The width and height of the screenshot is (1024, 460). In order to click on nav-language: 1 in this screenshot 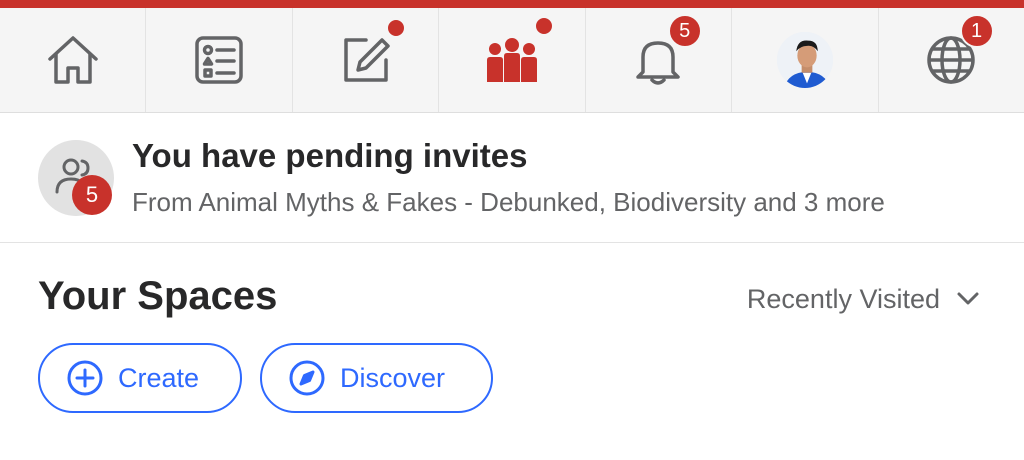, I will do `click(951, 60)`.